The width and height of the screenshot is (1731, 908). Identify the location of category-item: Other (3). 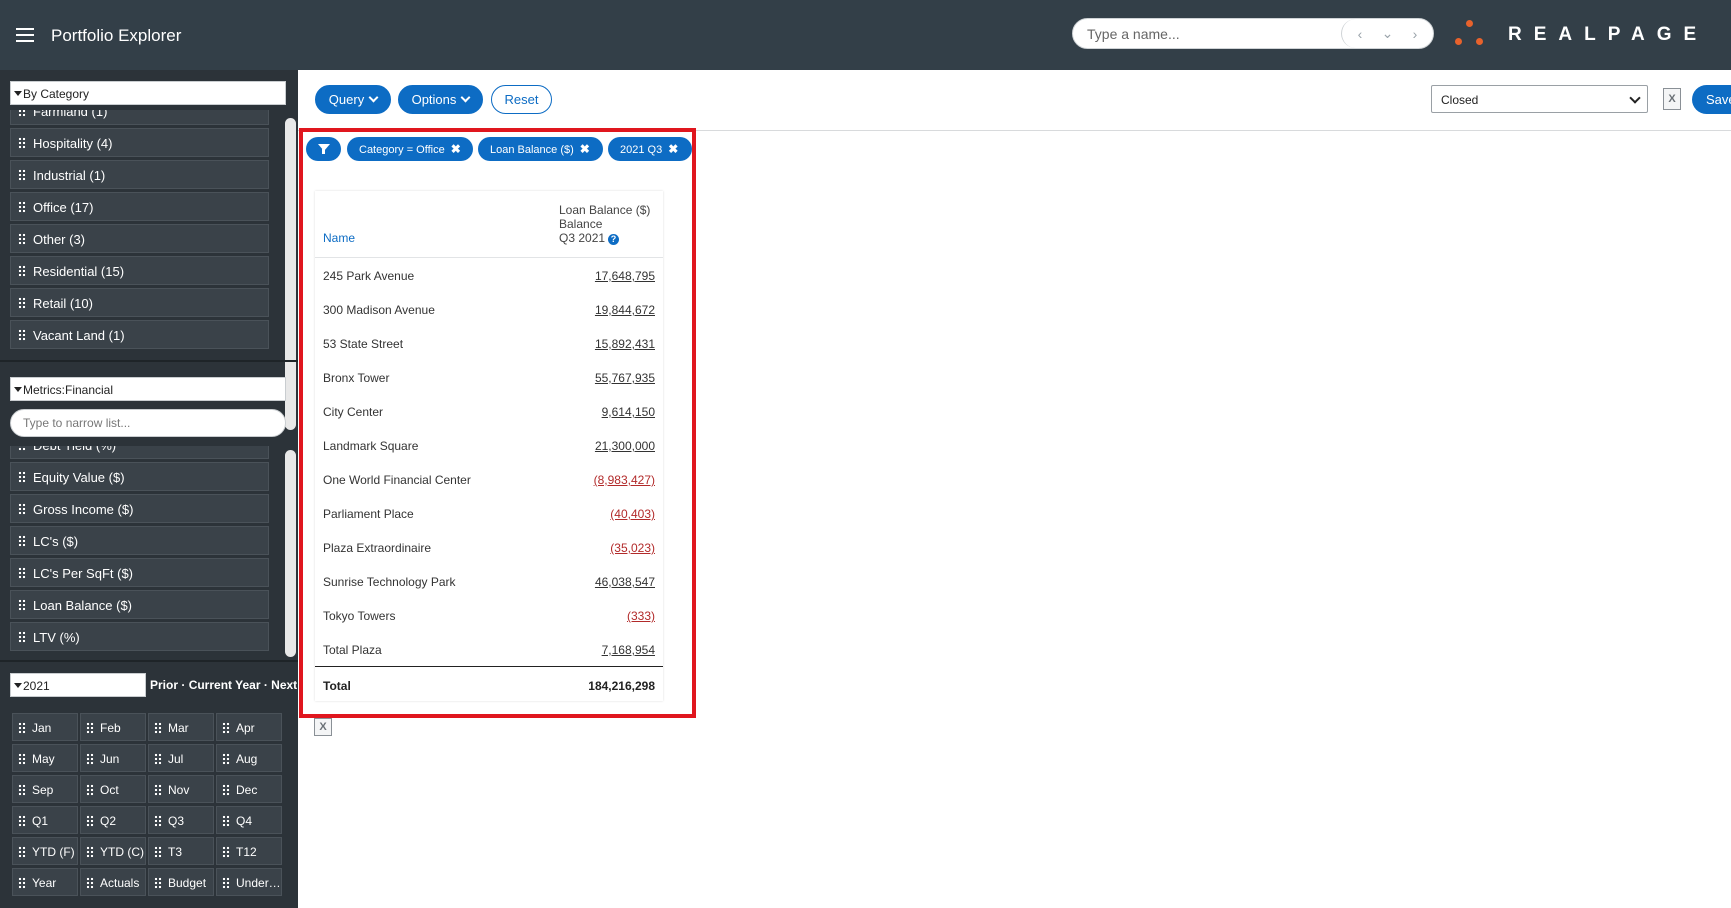
(139, 238).